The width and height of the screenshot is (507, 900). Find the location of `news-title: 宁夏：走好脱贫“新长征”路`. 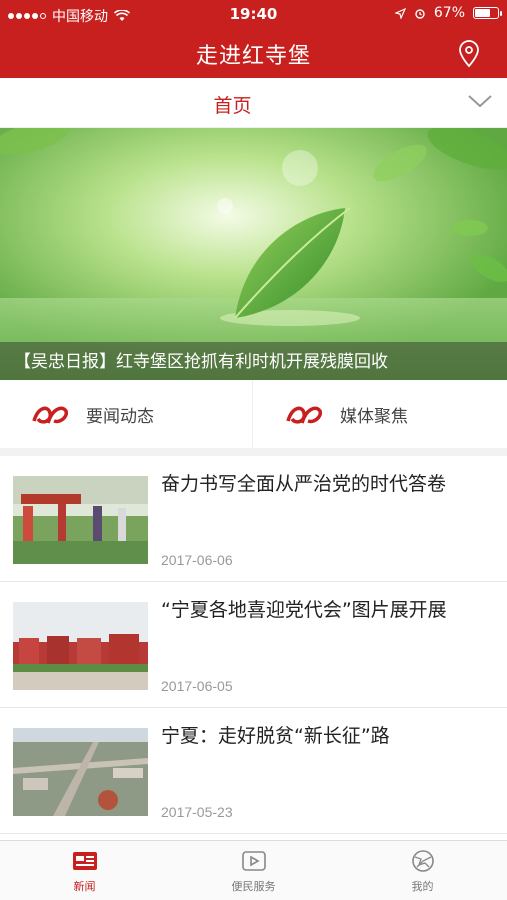

news-title: 宁夏：走好脱贫“新长征”路 is located at coordinates (331, 736).